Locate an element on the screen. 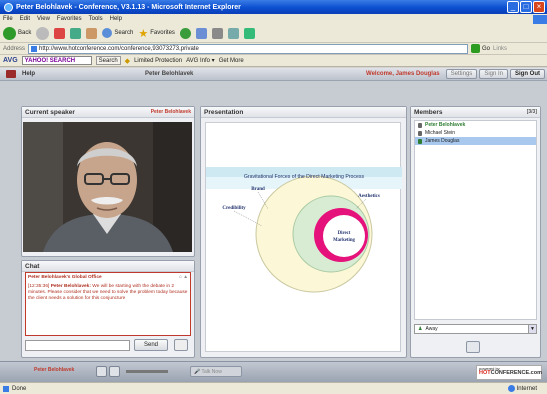 The height and width of the screenshot is (394, 547). speaker-video is located at coordinates (107, 187).